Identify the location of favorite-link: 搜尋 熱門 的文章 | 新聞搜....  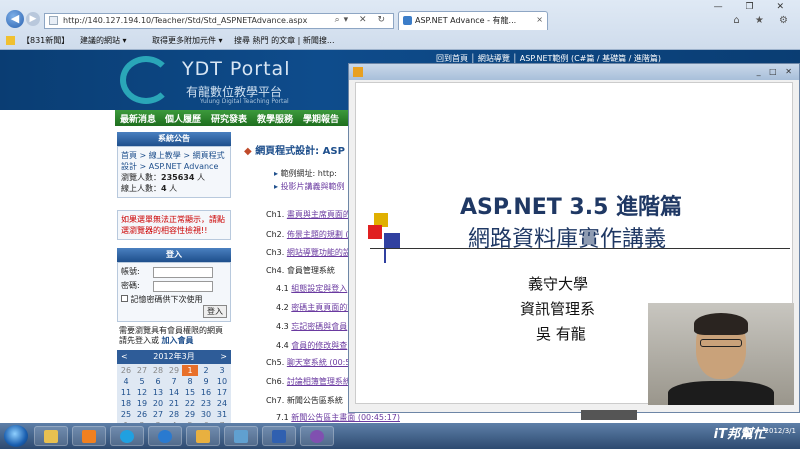
(284, 40).